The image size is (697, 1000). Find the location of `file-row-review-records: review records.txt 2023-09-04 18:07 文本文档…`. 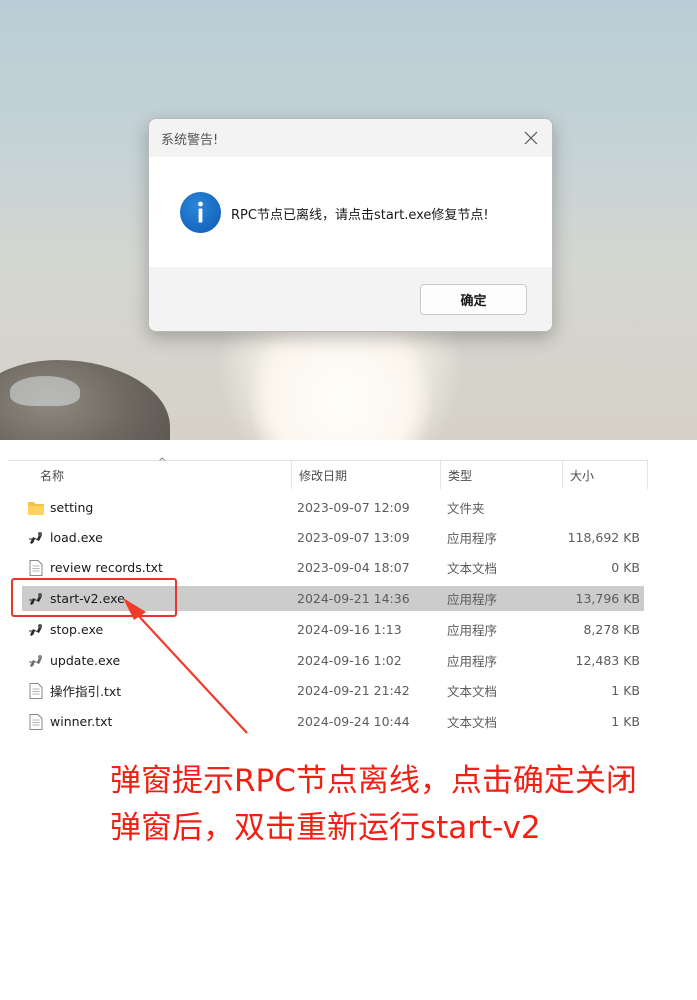

file-row-review-records: review records.txt 2023-09-04 18:07 文本文档… is located at coordinates (333, 567).